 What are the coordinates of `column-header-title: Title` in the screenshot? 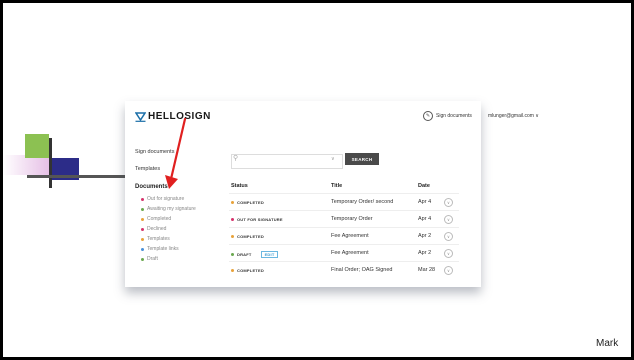 It's located at (336, 186).